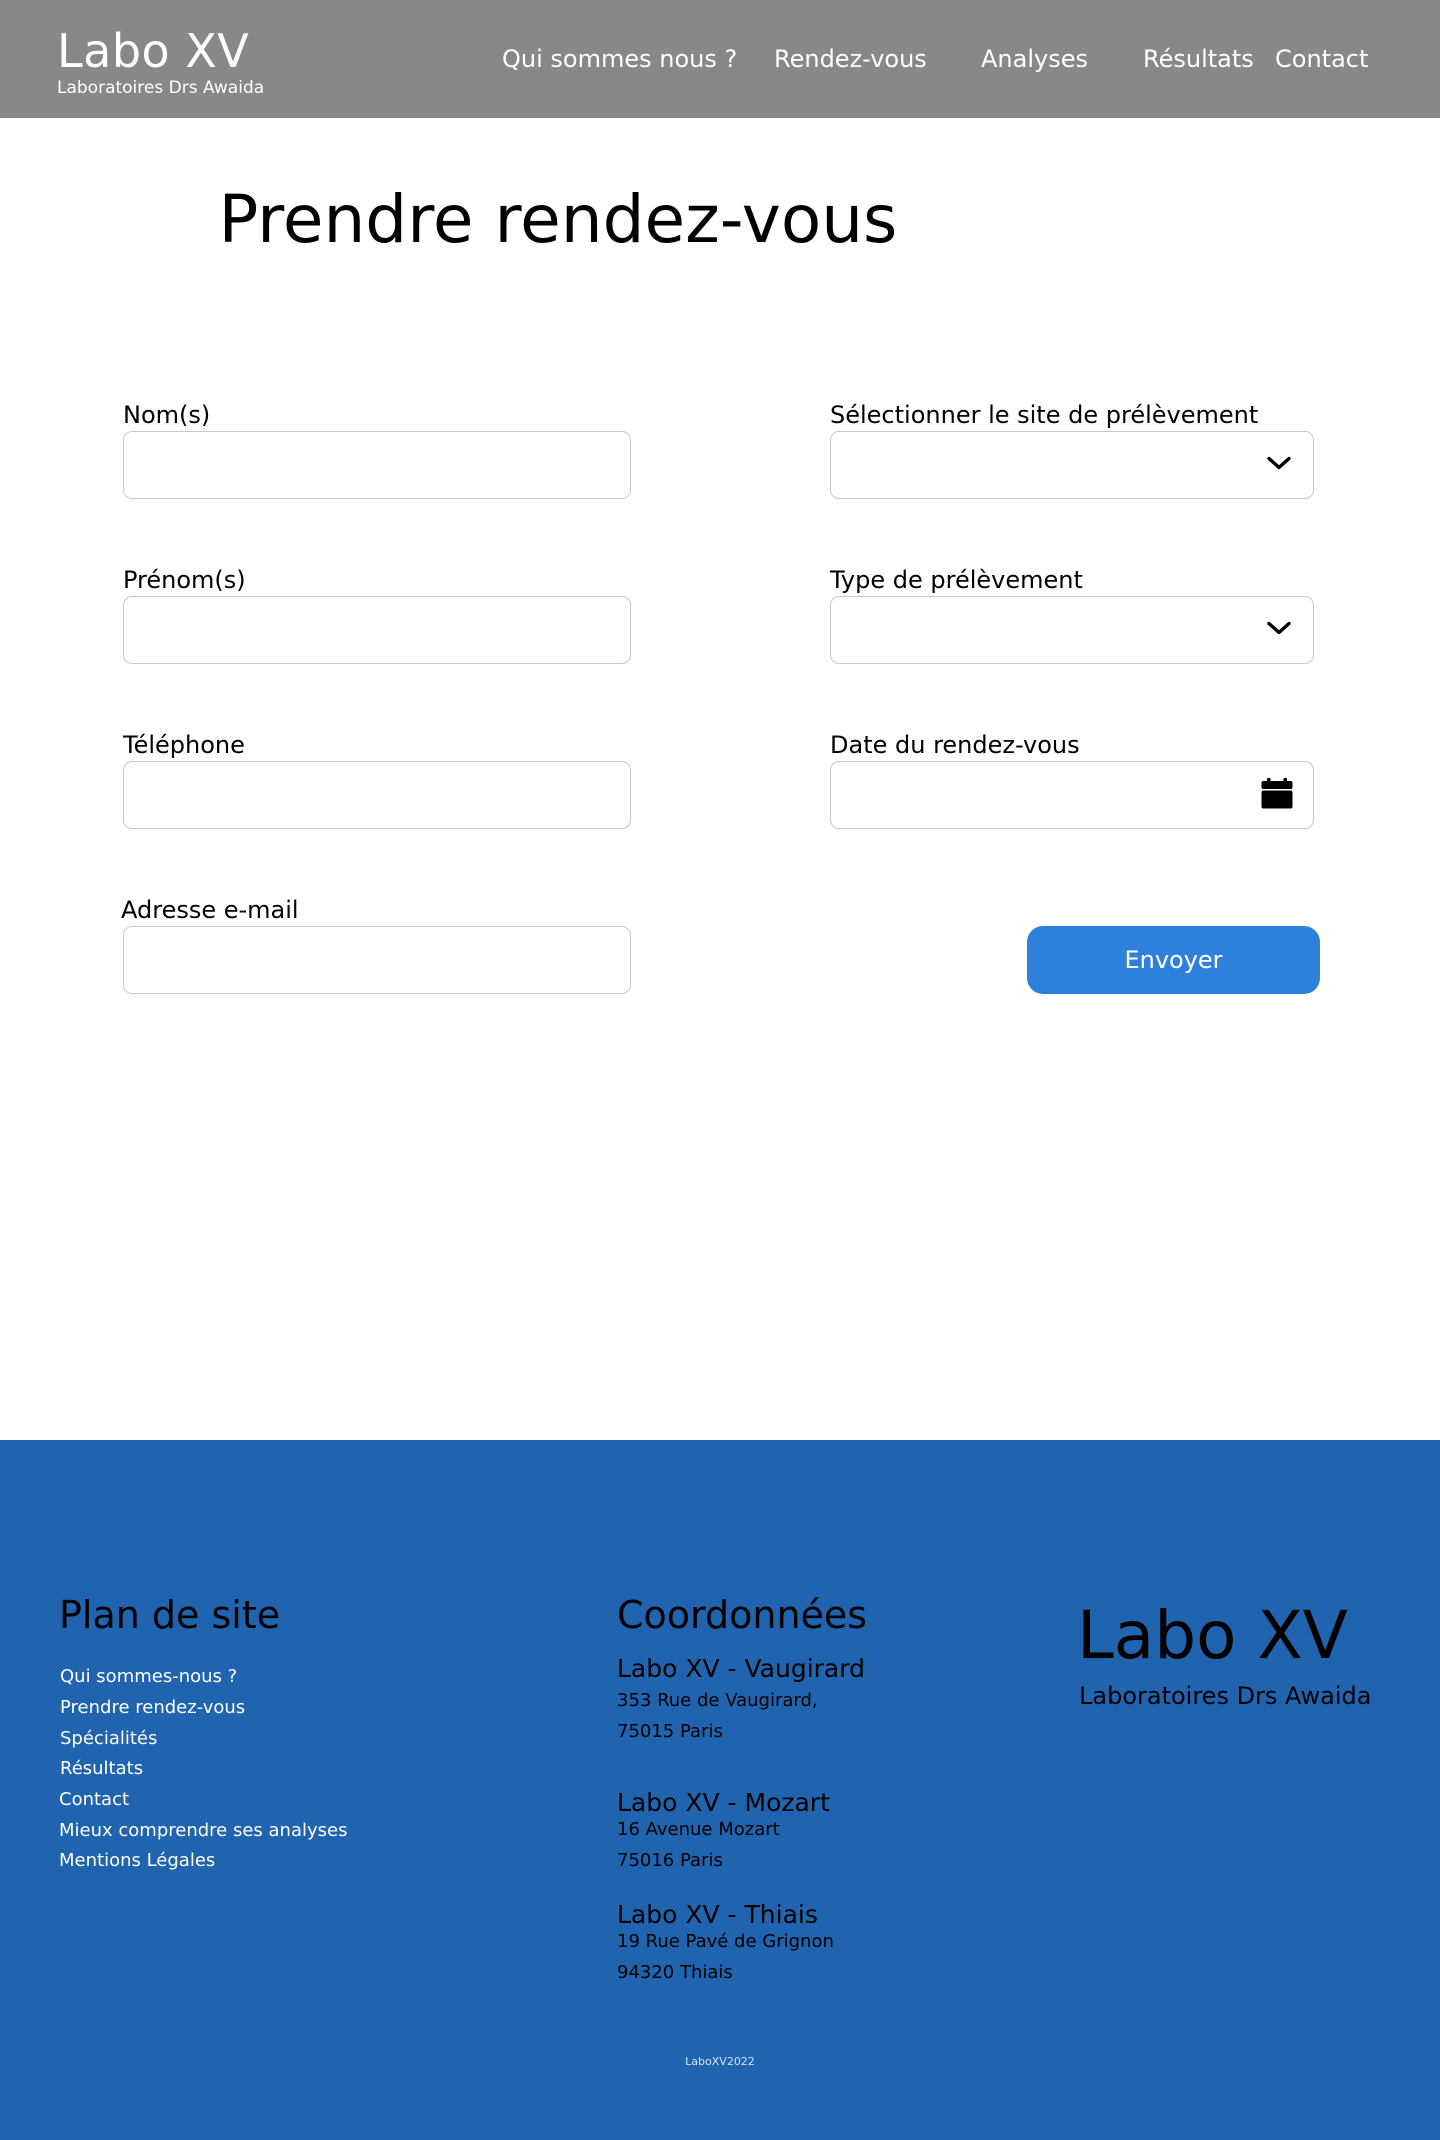 This screenshot has height=2140, width=1440. I want to click on first-name-label: Prénom(s), so click(184, 580).